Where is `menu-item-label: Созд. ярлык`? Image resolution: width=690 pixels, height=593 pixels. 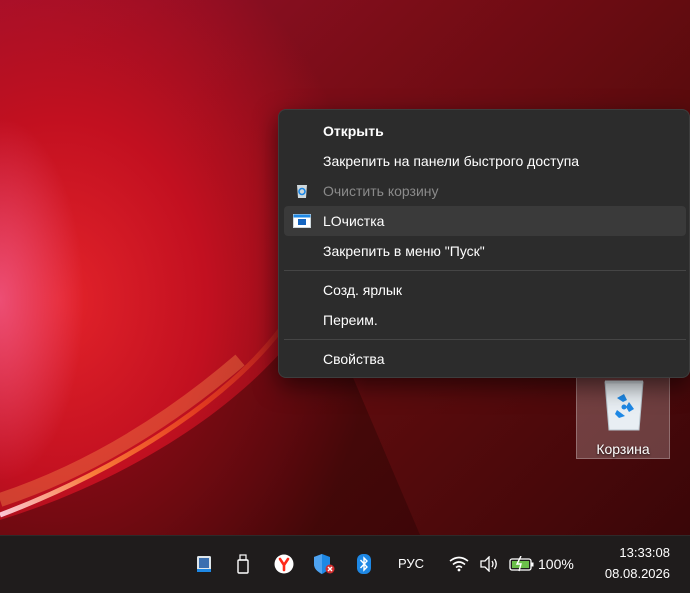
menu-item-label: Созд. ярлык is located at coordinates (363, 290).